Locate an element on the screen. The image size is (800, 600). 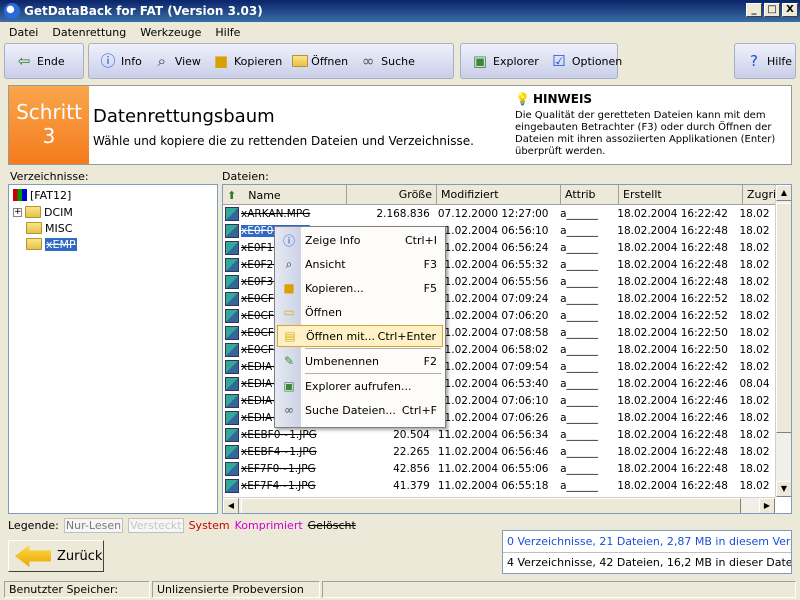
checklist-icon: ☑ is located at coordinates (559, 60).